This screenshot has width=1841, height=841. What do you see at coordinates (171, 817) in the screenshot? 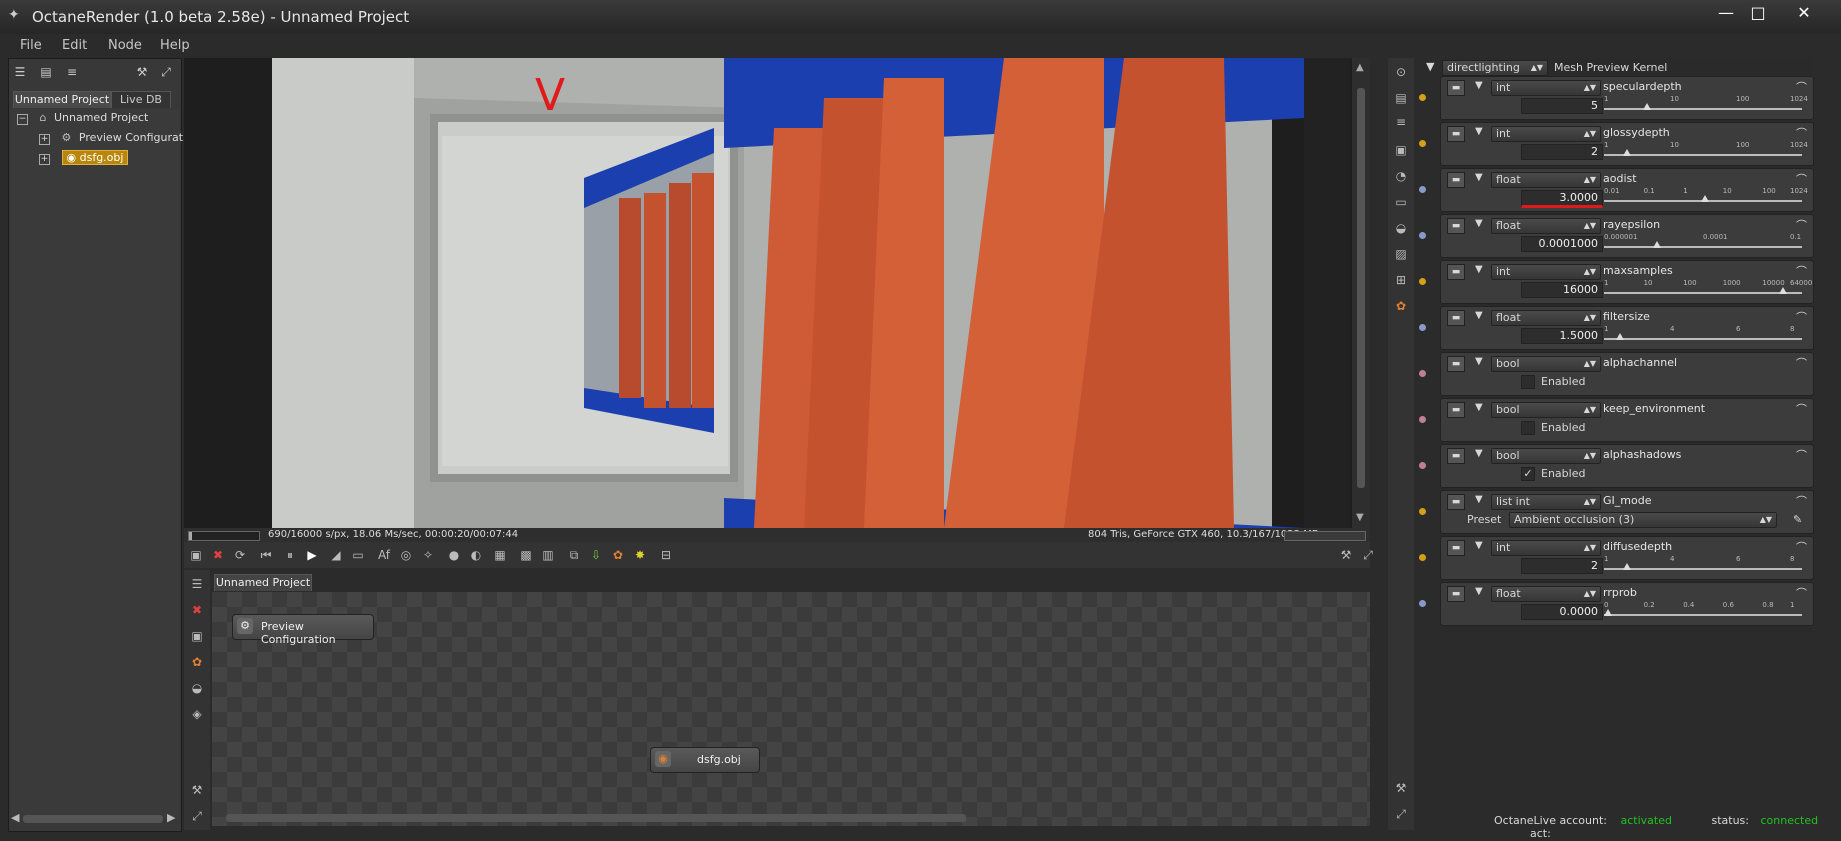
I see `scroll-right-icon: ▶` at bounding box center [171, 817].